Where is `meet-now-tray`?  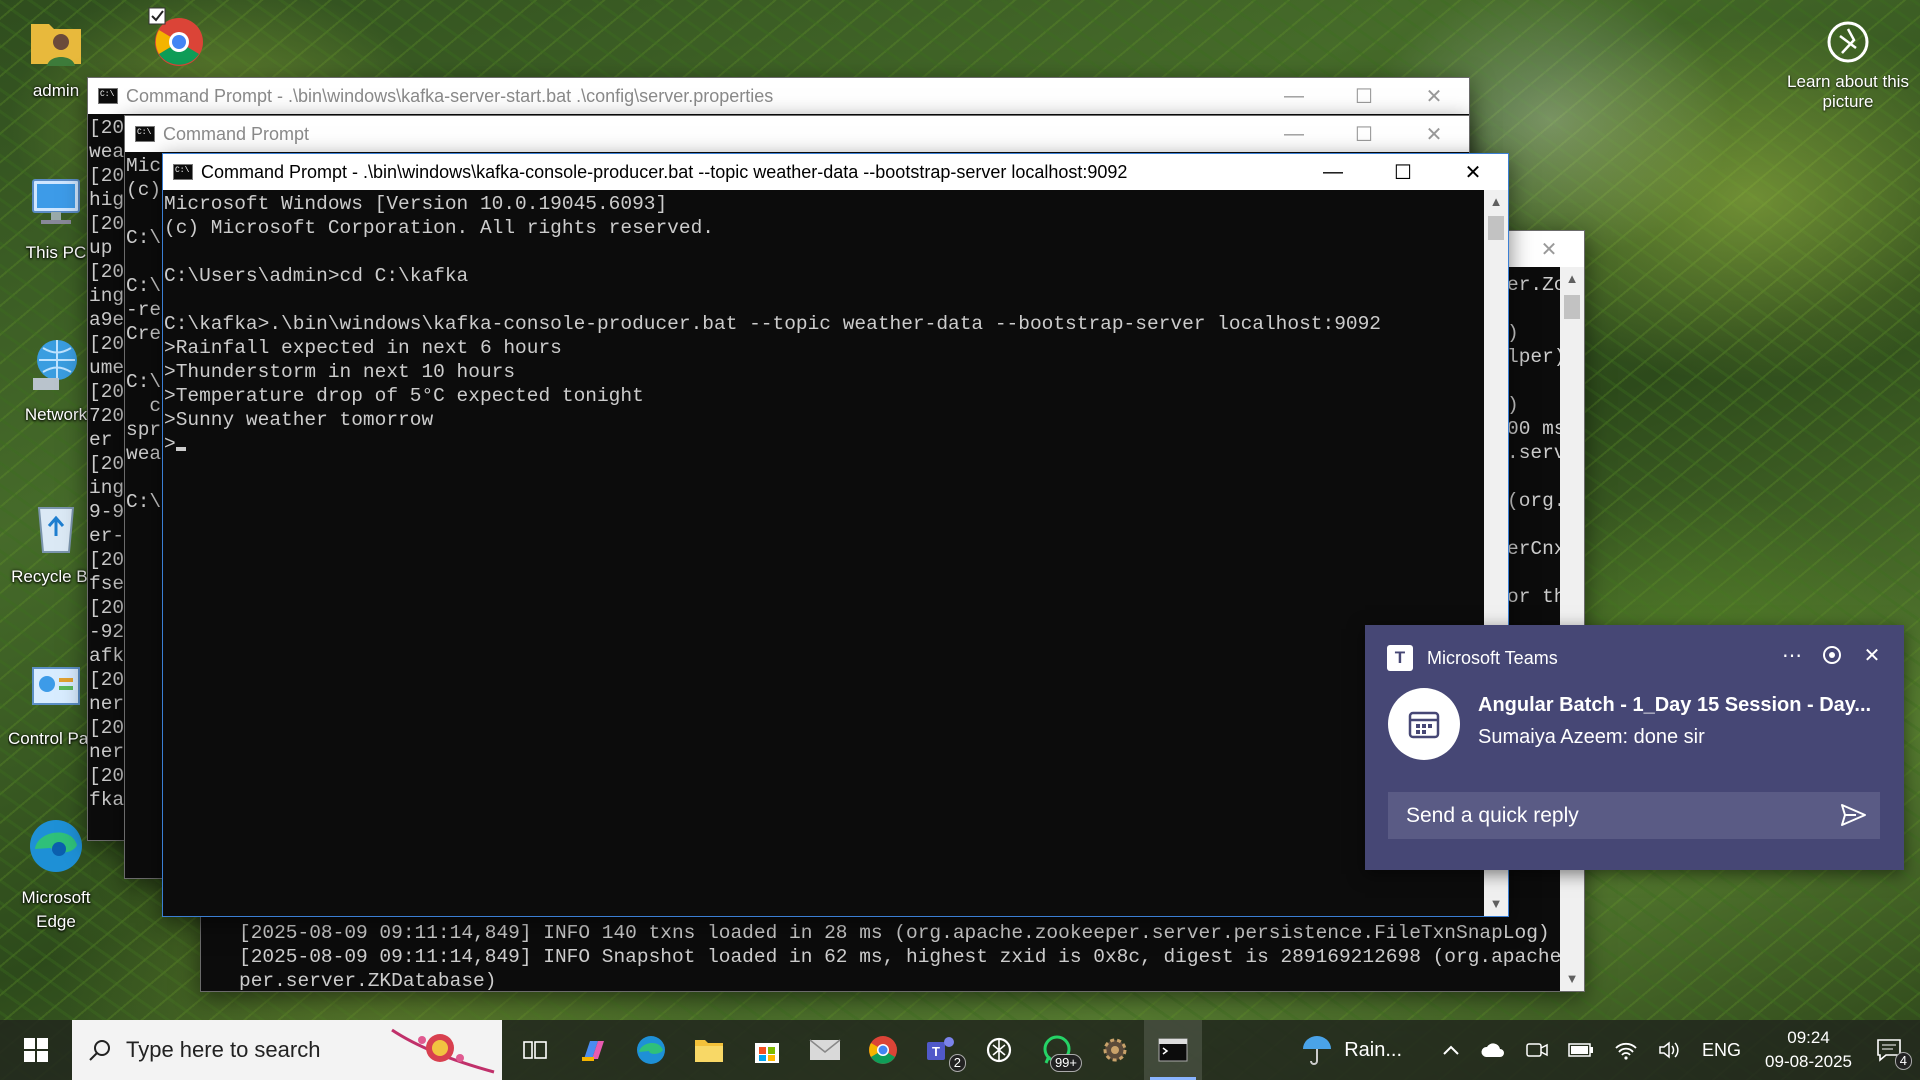 meet-now-tray is located at coordinates (1537, 1050).